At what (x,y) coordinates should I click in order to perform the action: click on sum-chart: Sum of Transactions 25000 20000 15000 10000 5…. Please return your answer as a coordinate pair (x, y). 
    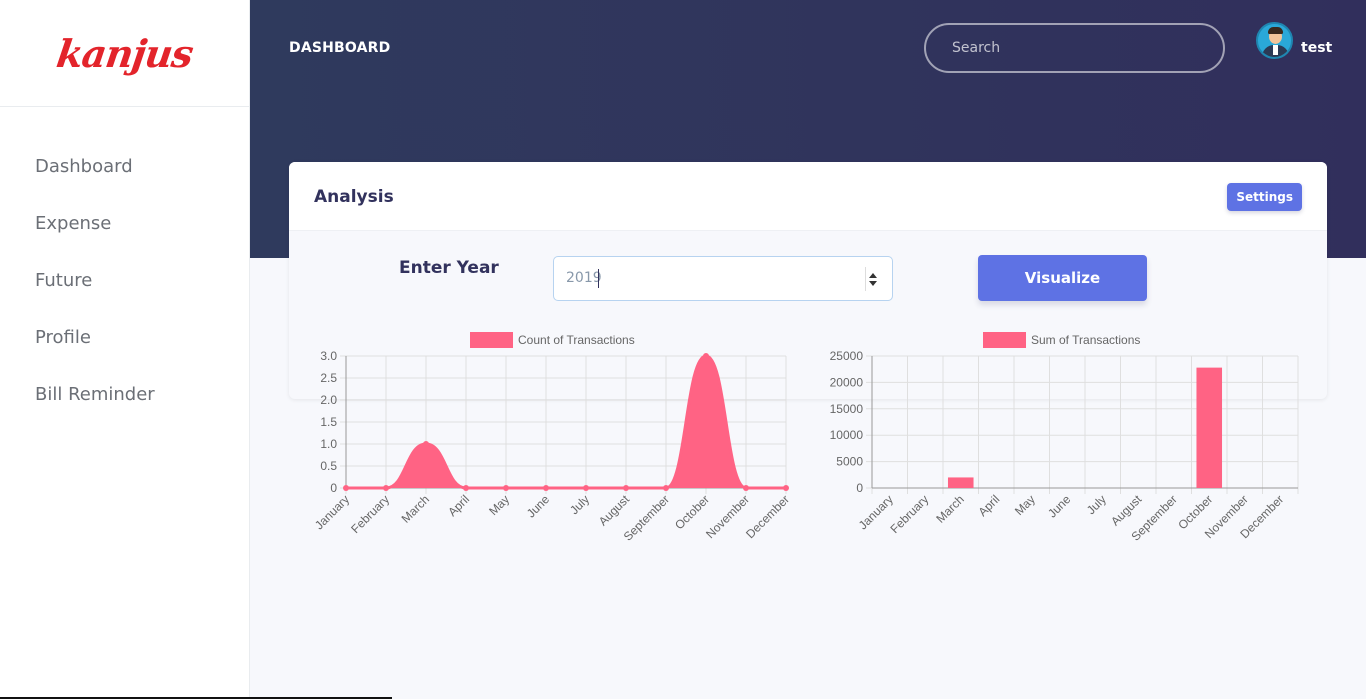
    Looking at the image, I should click on (1070, 442).